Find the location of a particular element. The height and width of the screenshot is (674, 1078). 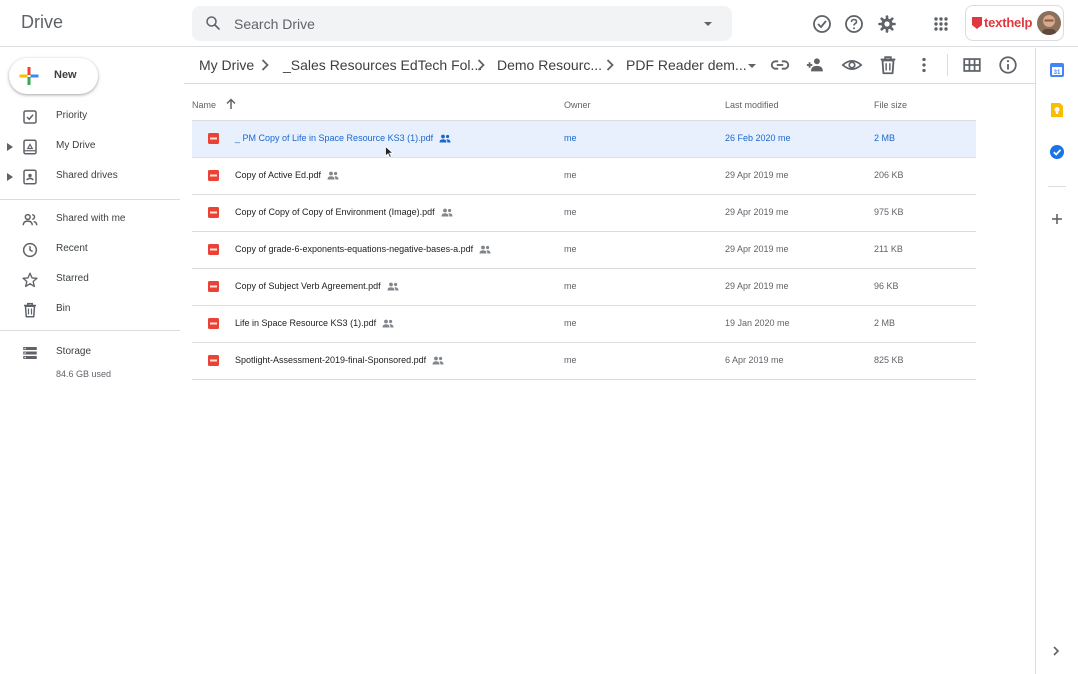

file-name: Copy of Subject Verb Agreement.pdf is located at coordinates (317, 286).